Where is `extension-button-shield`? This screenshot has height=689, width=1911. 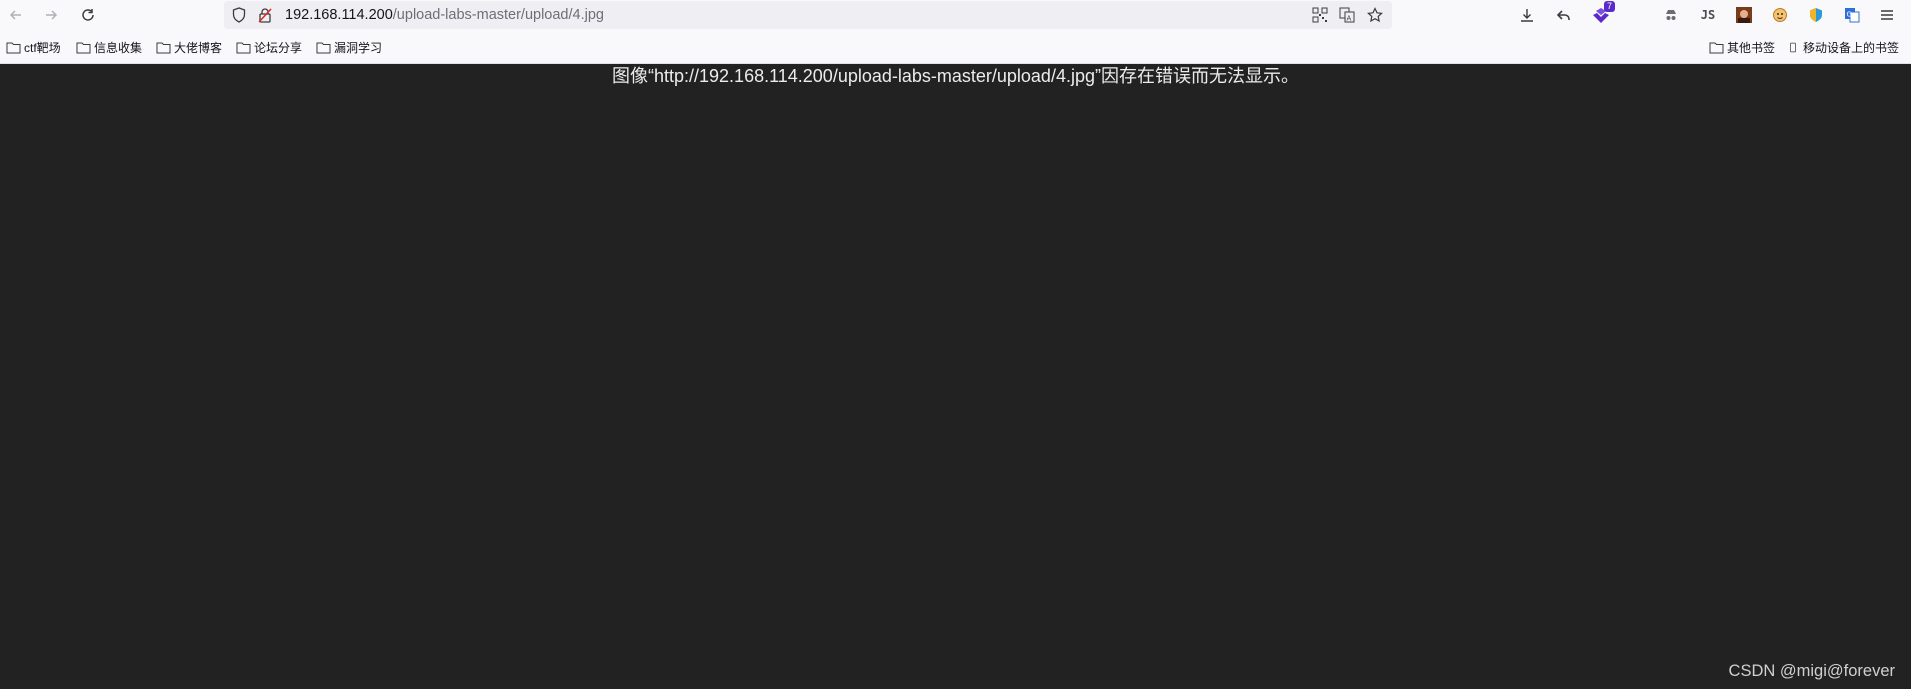 extension-button-shield is located at coordinates (1816, 15).